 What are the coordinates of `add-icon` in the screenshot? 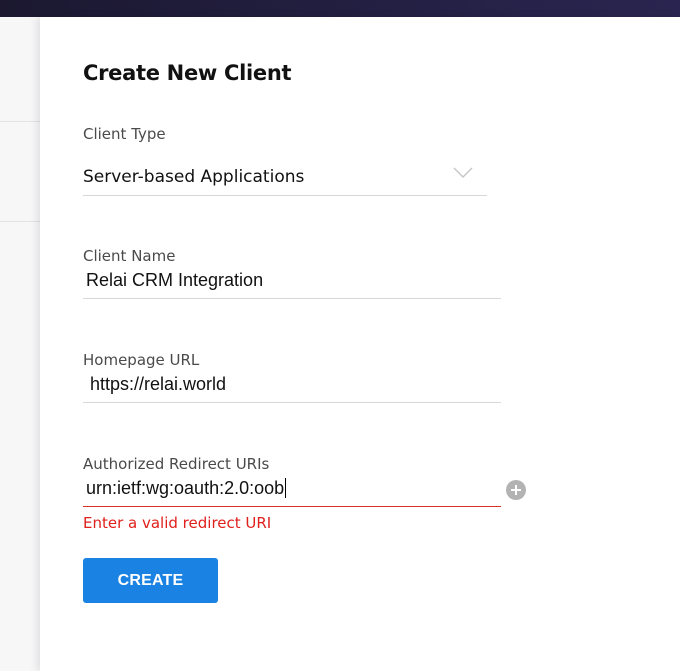 It's located at (516, 490).